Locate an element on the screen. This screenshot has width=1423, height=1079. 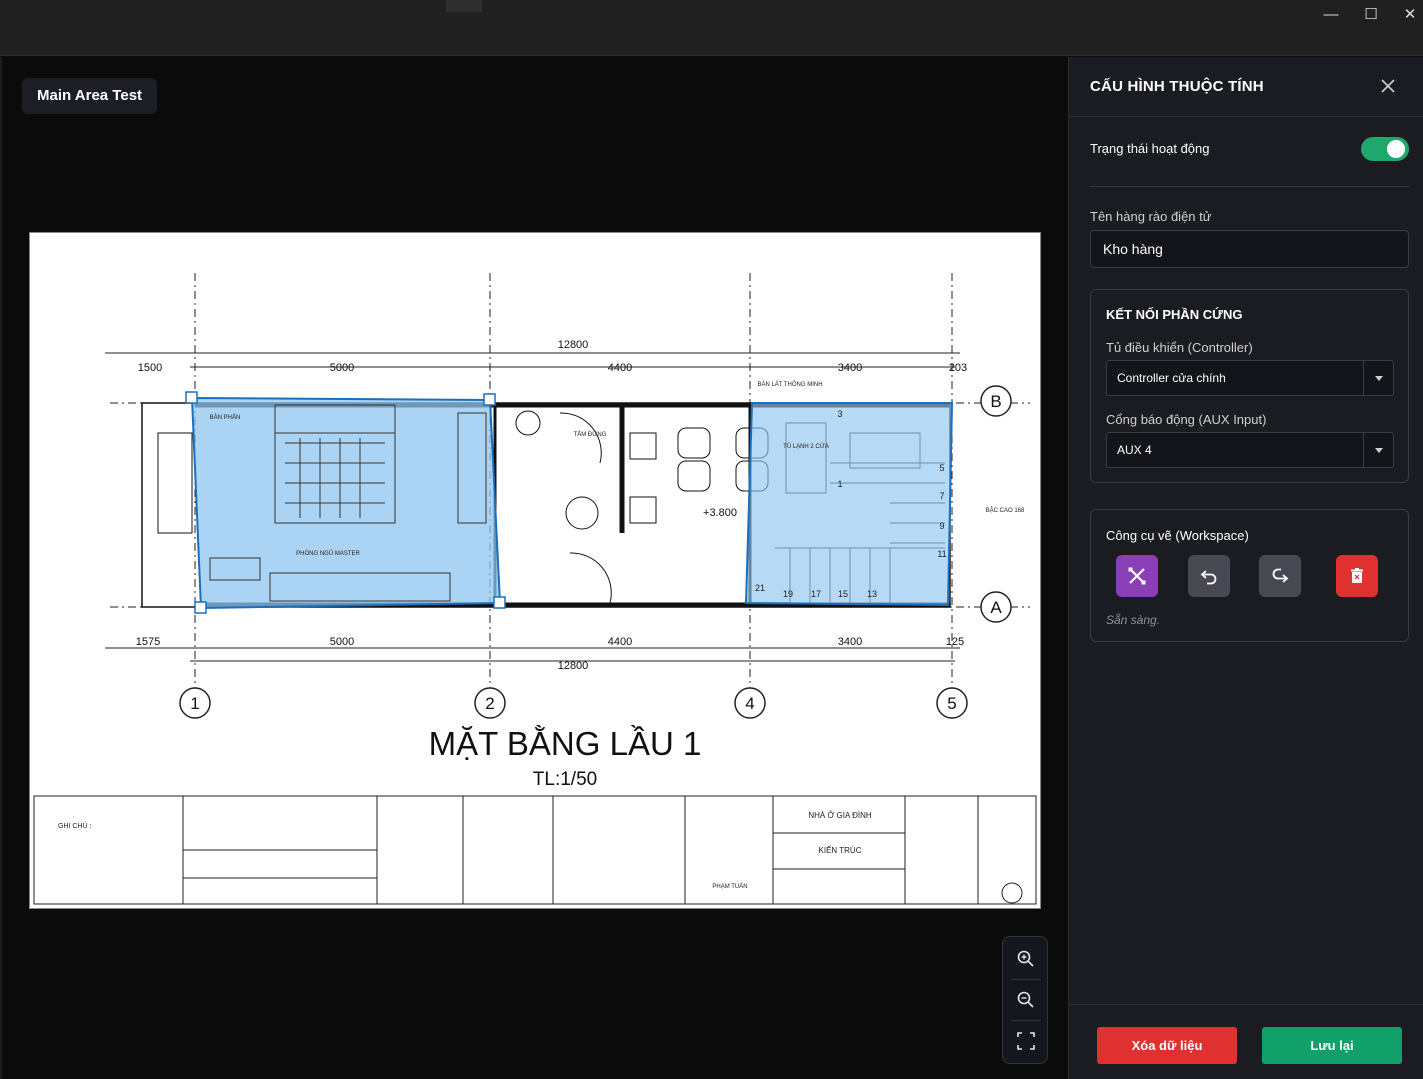
grid-label-A: A is located at coordinates (996, 607).